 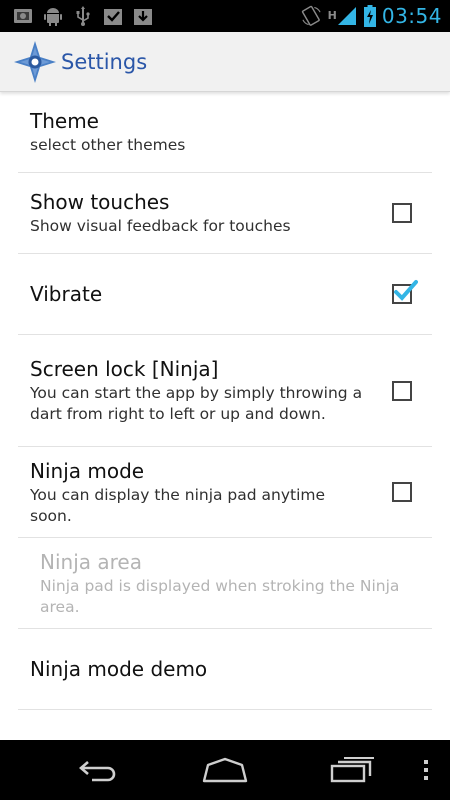 I want to click on pref-title: Theme, so click(x=64, y=121).